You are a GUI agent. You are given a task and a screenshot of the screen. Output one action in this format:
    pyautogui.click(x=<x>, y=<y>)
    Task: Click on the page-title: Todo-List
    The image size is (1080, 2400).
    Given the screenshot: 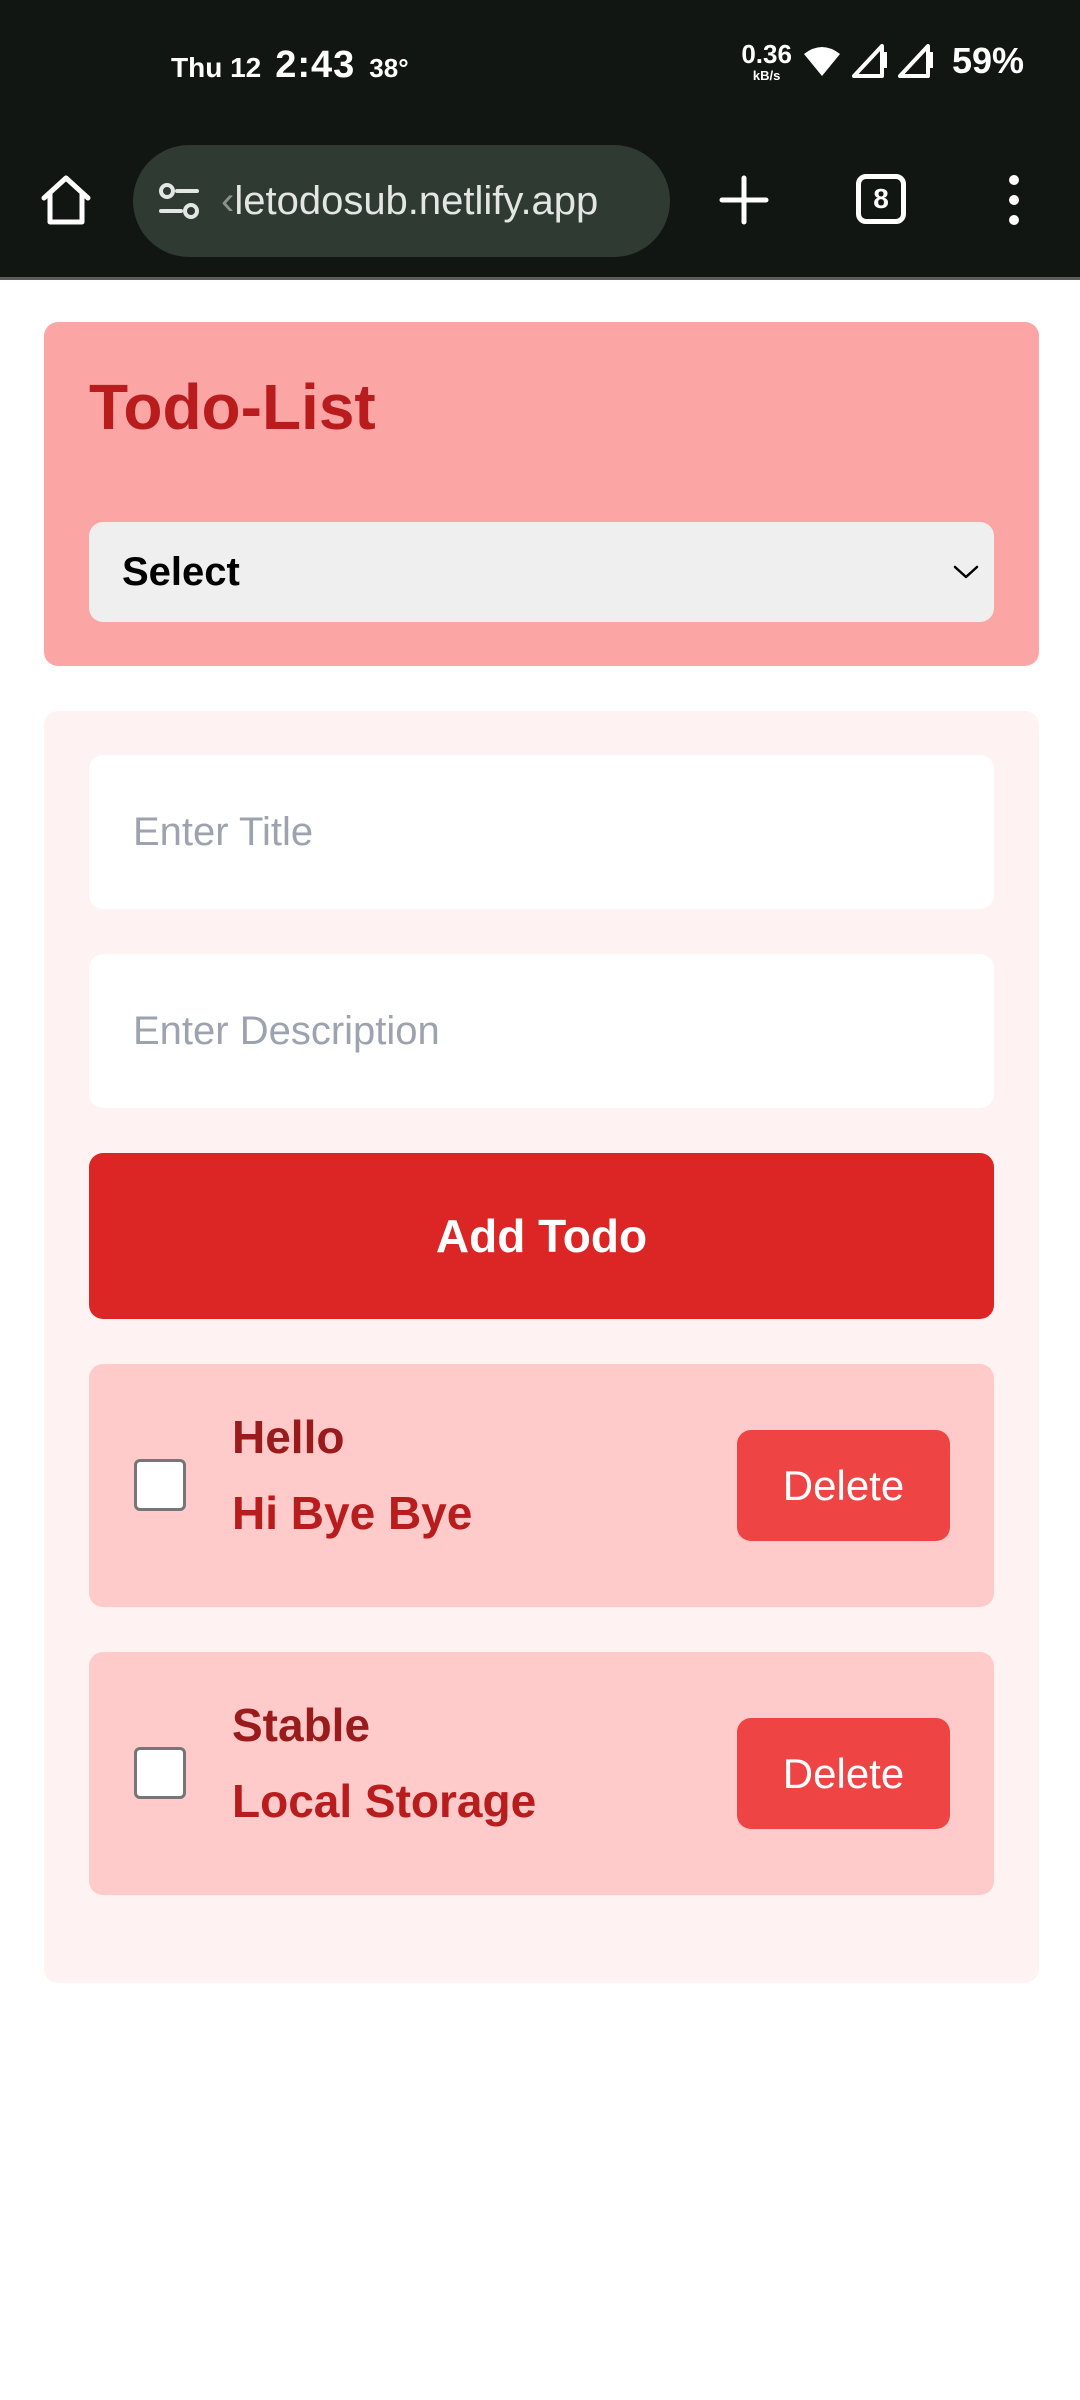 What is the action you would take?
    pyautogui.click(x=232, y=407)
    